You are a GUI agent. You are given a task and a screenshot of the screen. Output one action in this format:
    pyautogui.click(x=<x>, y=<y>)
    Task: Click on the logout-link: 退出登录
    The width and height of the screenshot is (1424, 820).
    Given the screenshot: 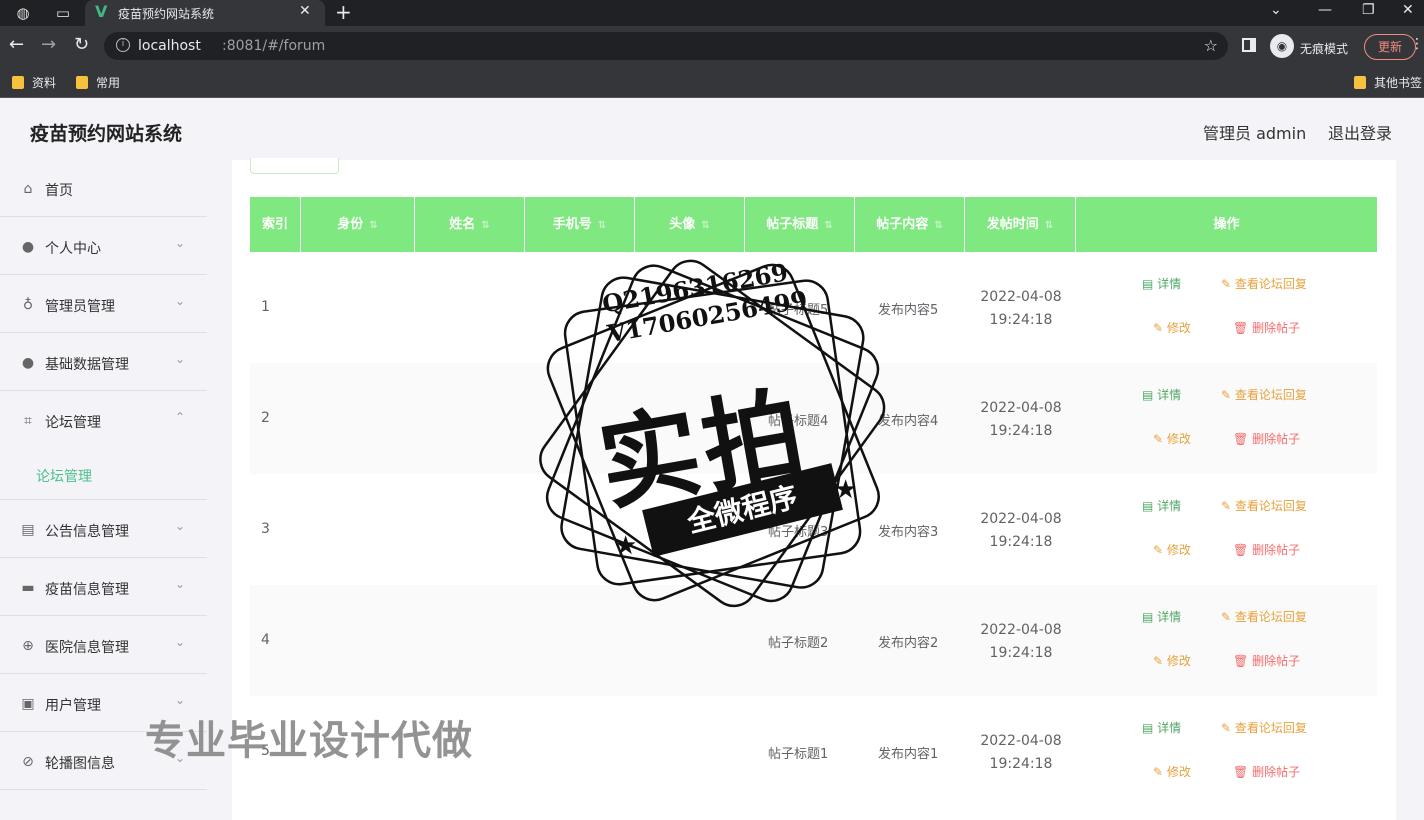 What is the action you would take?
    pyautogui.click(x=1360, y=132)
    